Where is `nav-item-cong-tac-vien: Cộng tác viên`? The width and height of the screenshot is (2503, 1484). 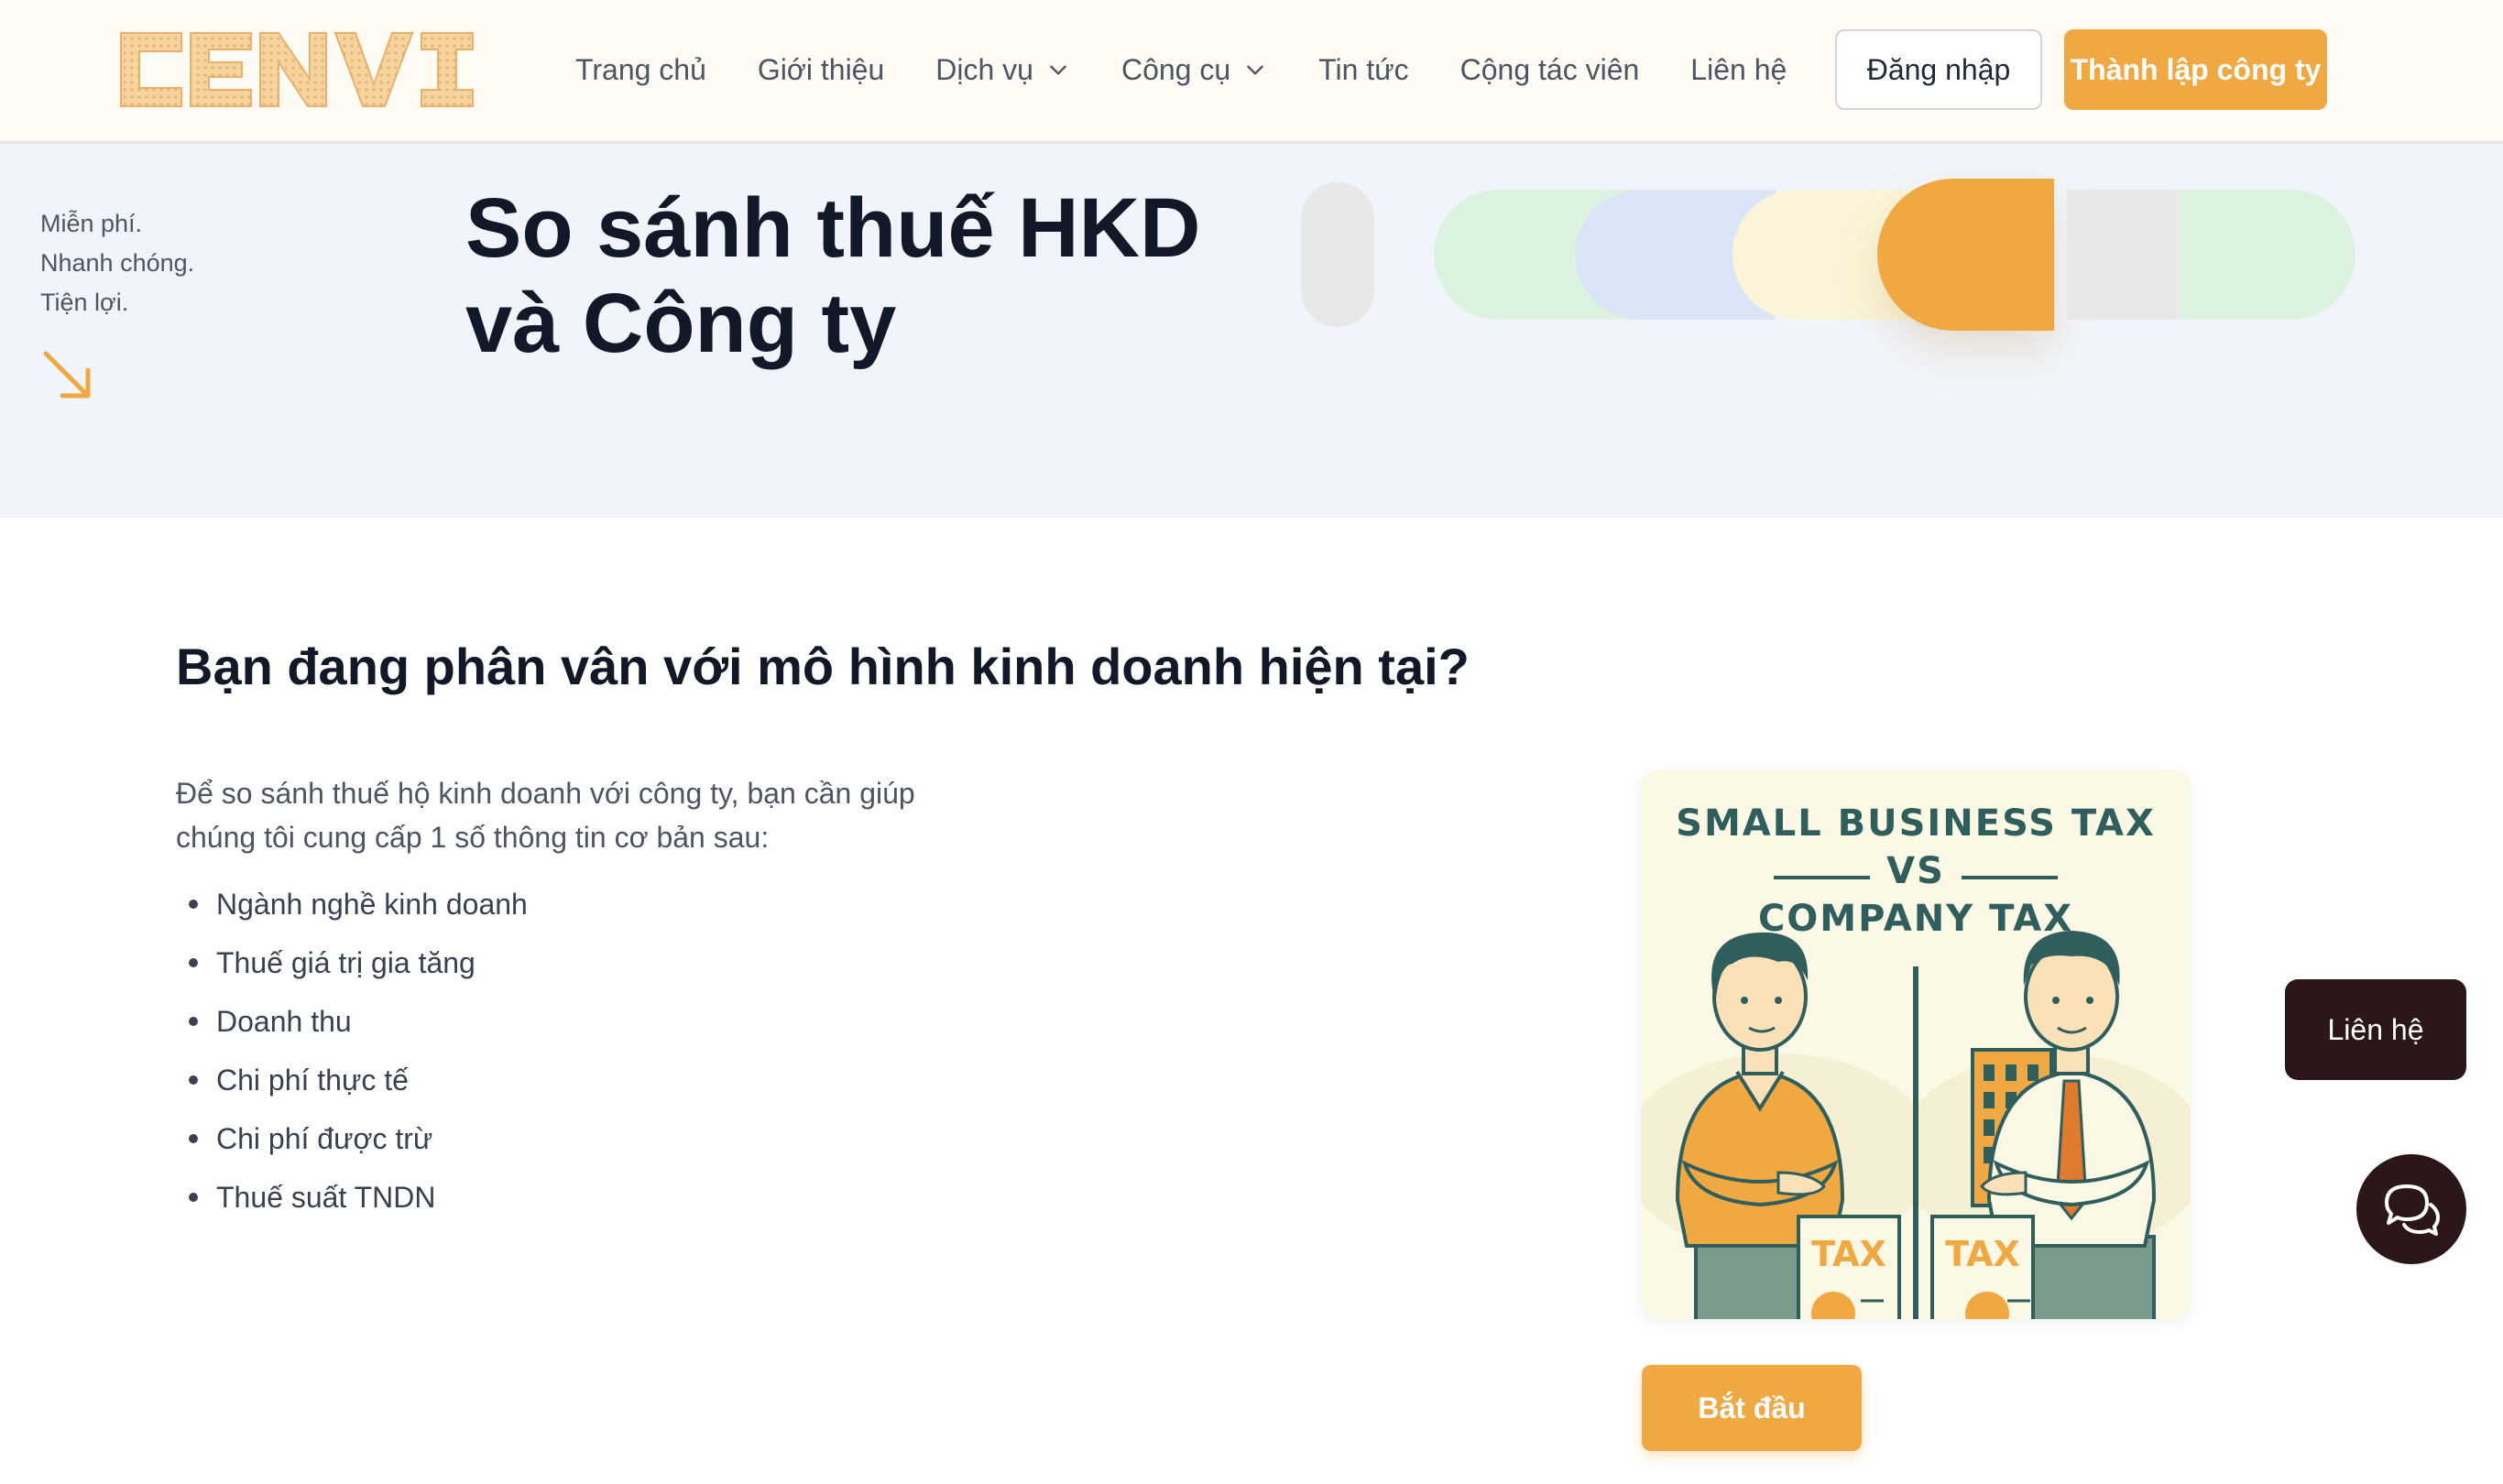 nav-item-cong-tac-vien: Cộng tác viên is located at coordinates (1550, 70).